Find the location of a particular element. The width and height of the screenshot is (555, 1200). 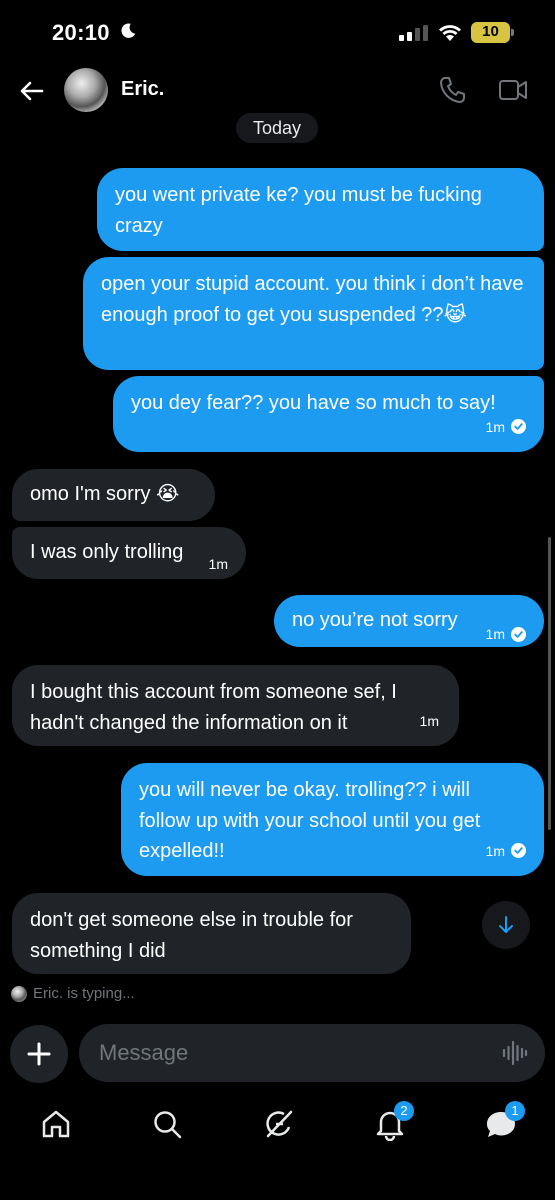

home-icon is located at coordinates (56, 1124).